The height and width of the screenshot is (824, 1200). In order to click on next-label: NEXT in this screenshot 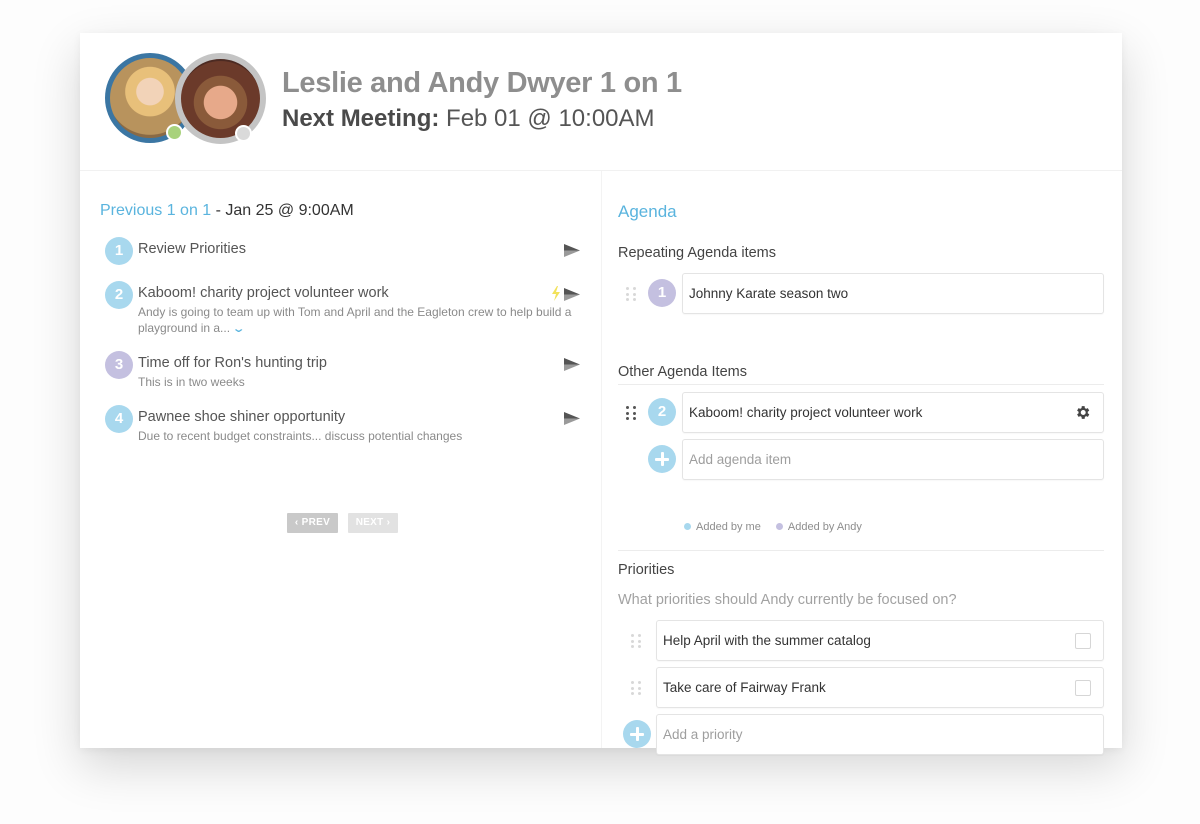, I will do `click(369, 522)`.